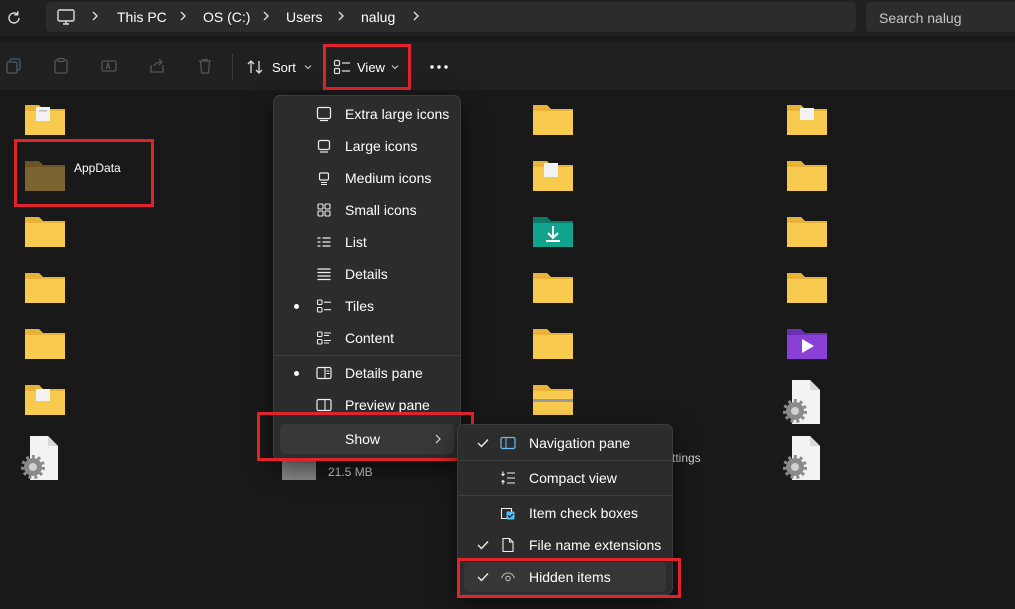  I want to click on menu-item-label: Medium icons, so click(388, 178).